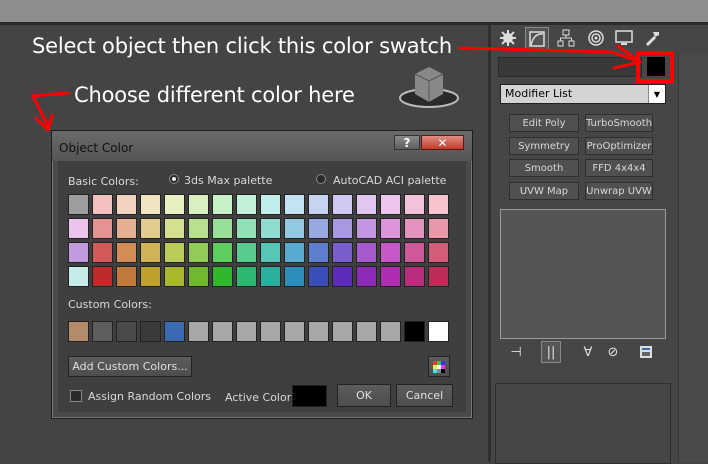 Image resolution: width=708 pixels, height=464 pixels. What do you see at coordinates (174, 179) in the screenshot?
I see `radio-3ds-max-palette` at bounding box center [174, 179].